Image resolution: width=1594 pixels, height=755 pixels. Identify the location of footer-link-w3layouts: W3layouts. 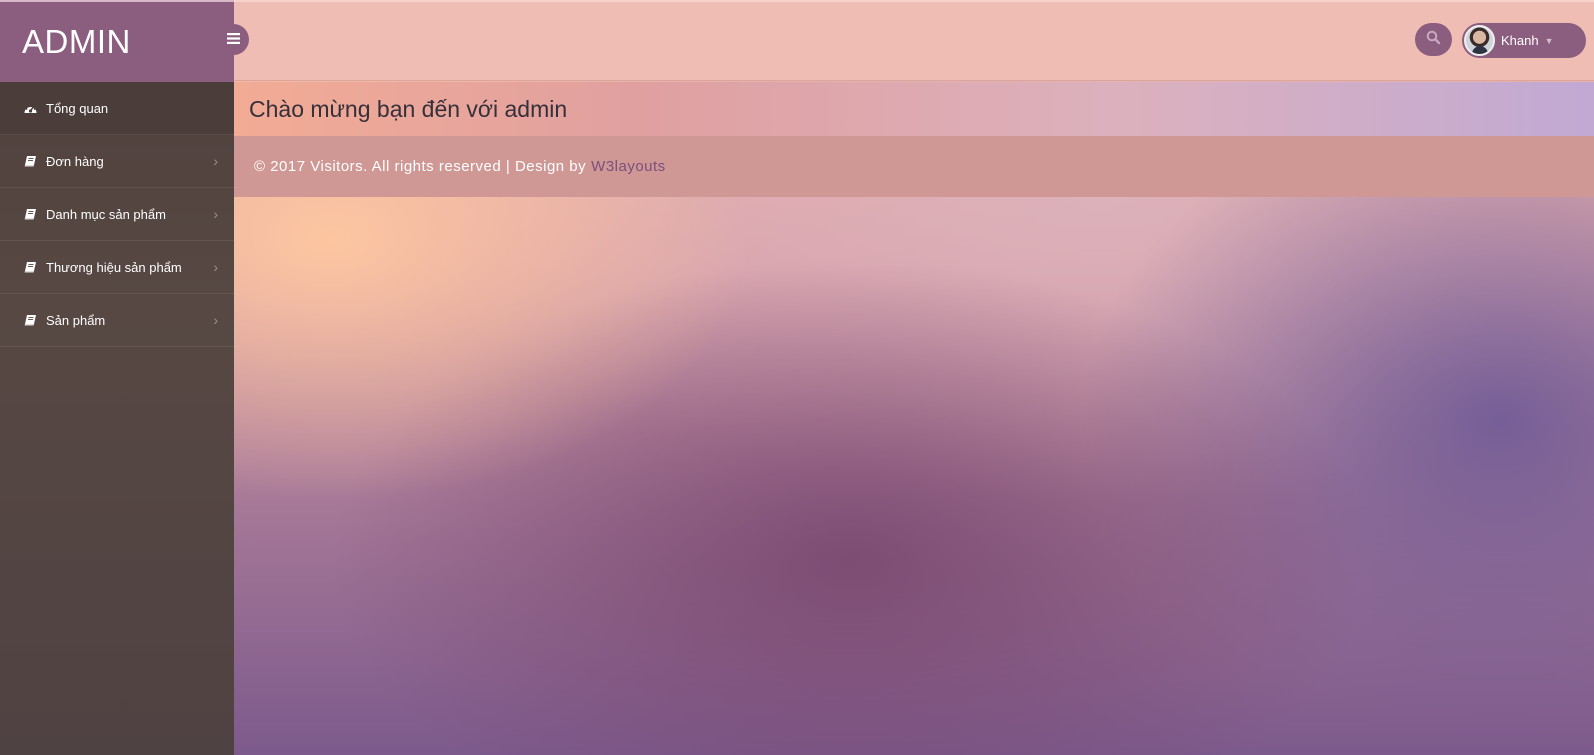
(628, 166).